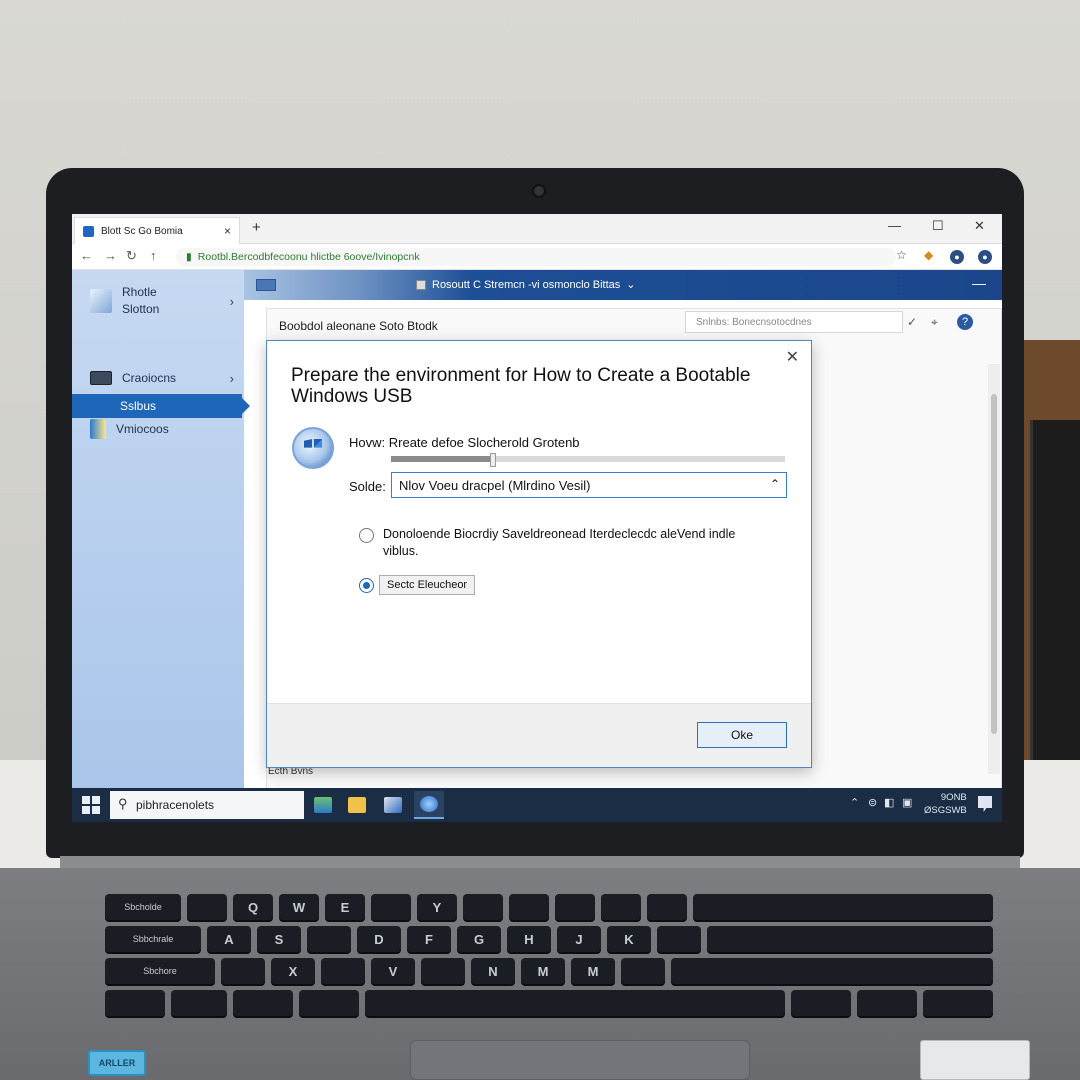  I want to click on new-tab-button: +, so click(256, 227).